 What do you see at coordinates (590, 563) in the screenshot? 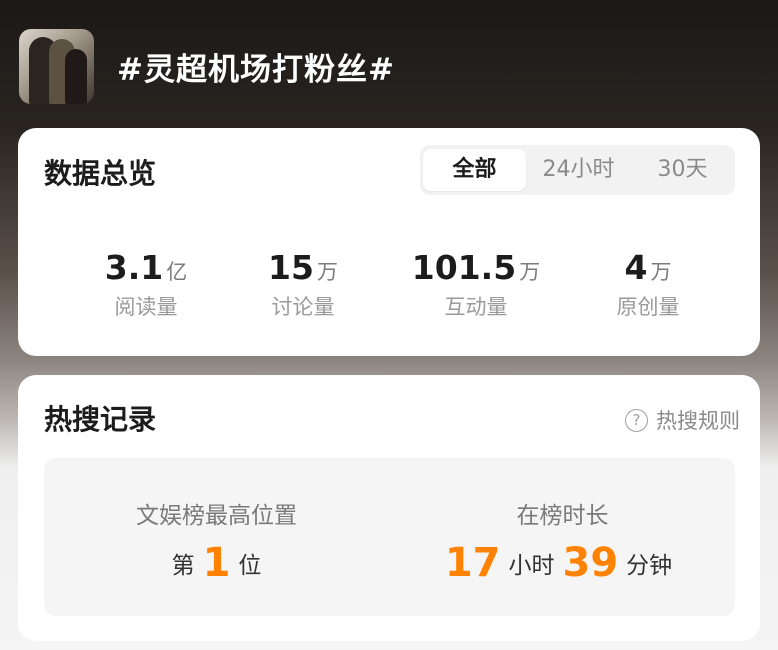
I see `duration-minutes: 39` at bounding box center [590, 563].